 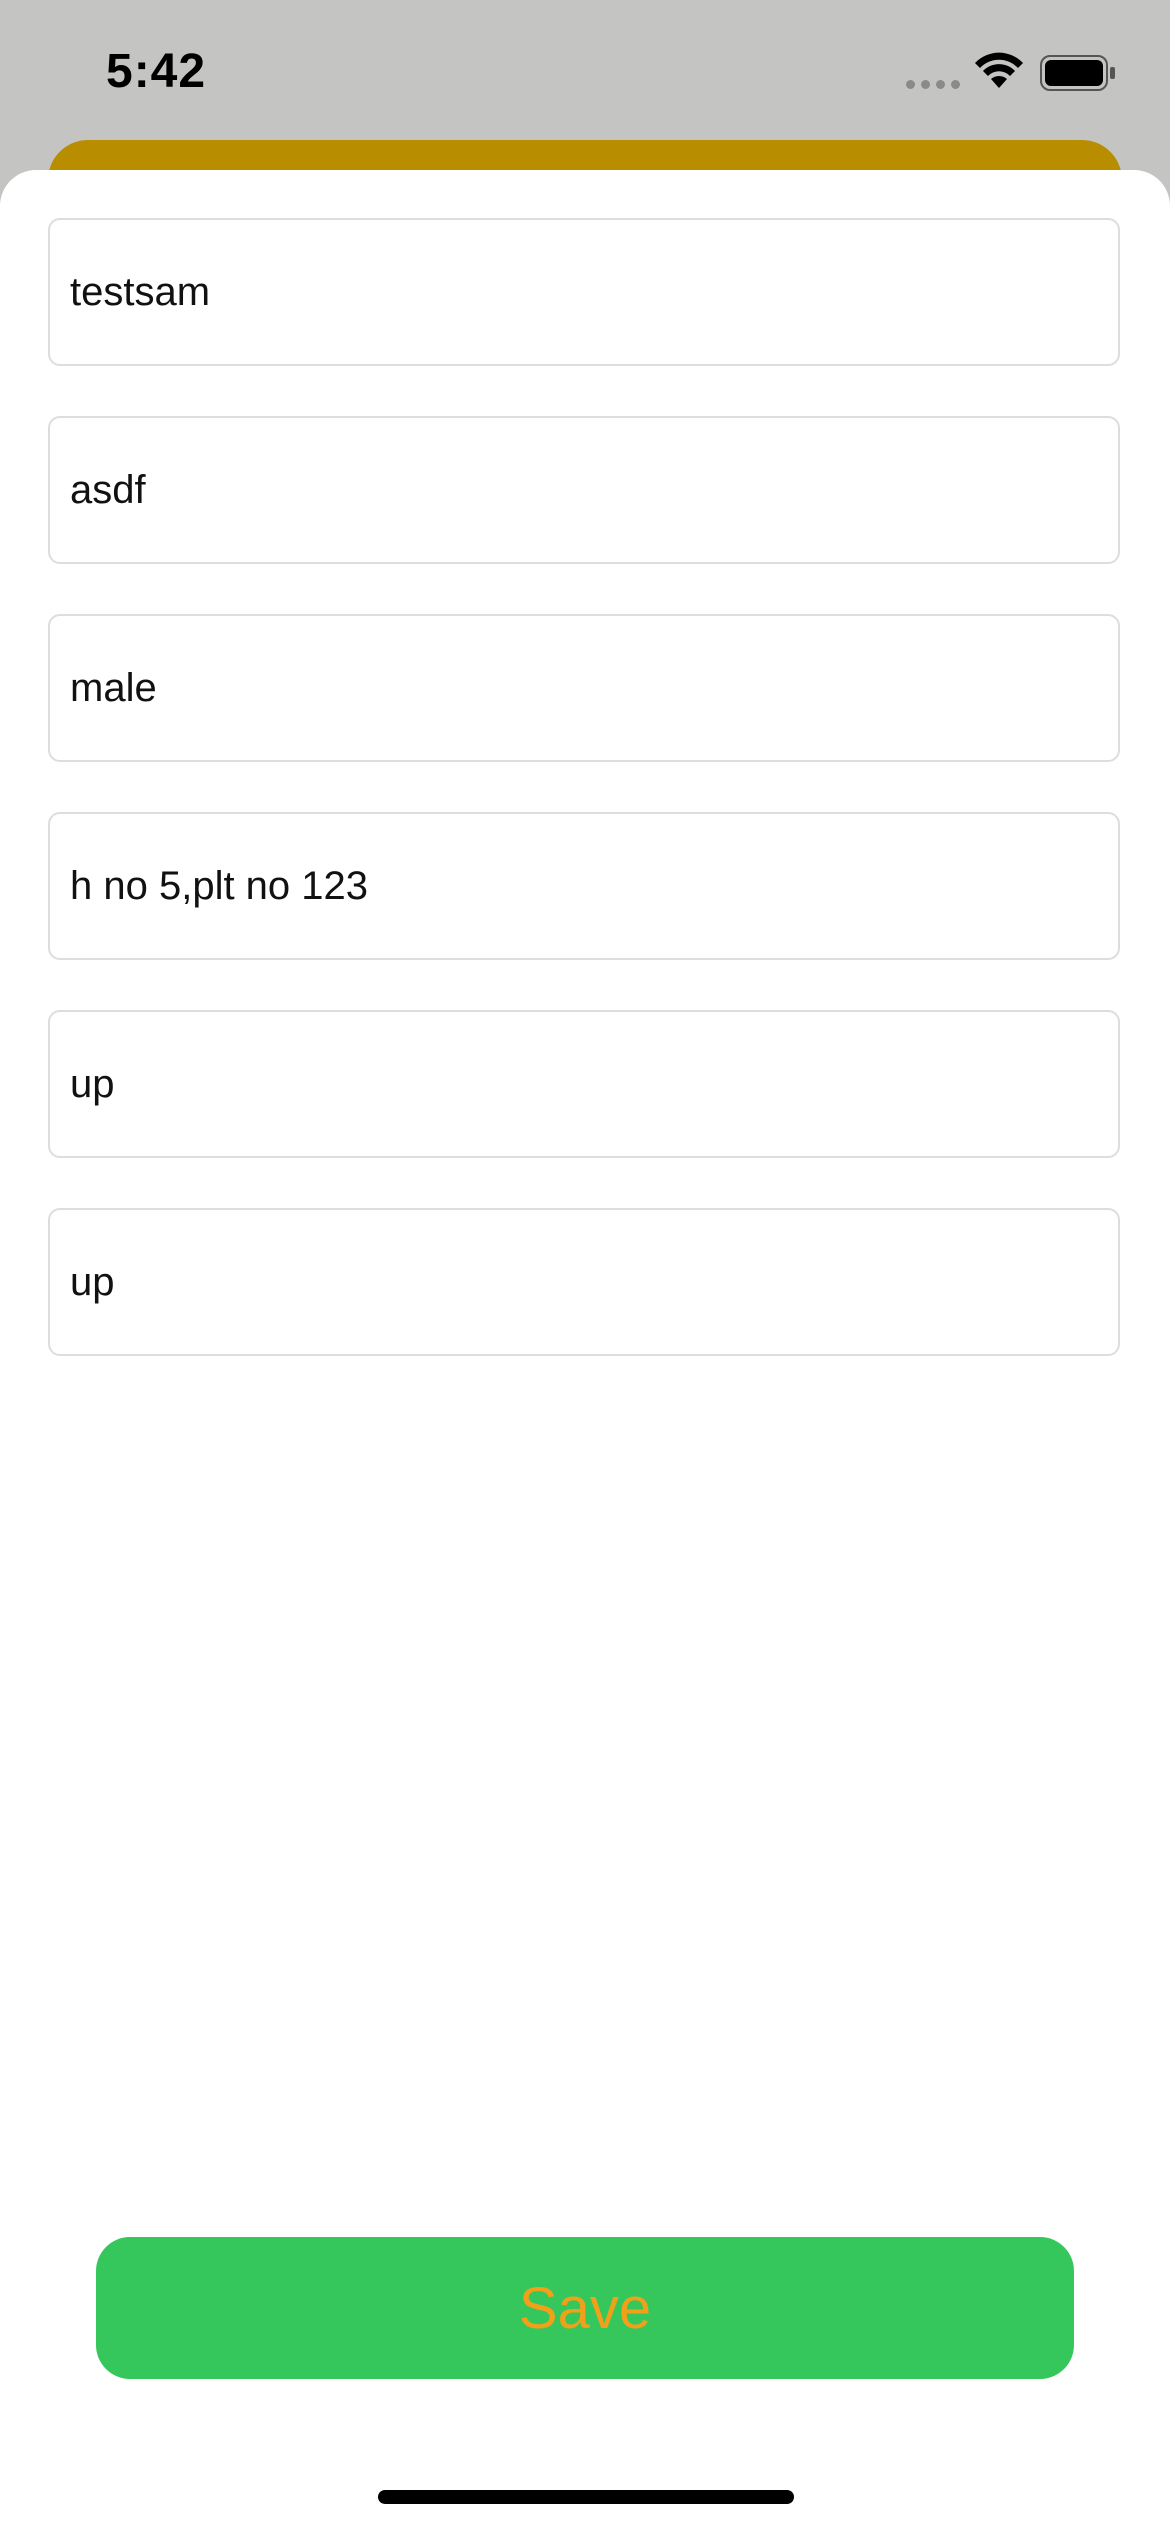 What do you see at coordinates (584, 886) in the screenshot?
I see `address-field: h no 5,plt no 123` at bounding box center [584, 886].